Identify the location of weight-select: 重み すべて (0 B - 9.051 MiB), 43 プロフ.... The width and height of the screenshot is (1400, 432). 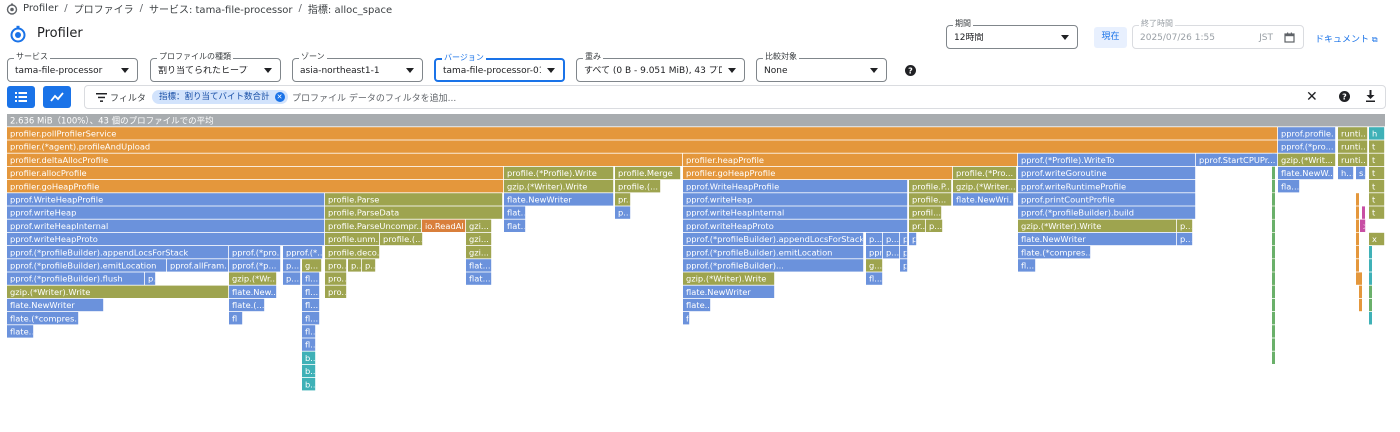
(660, 67).